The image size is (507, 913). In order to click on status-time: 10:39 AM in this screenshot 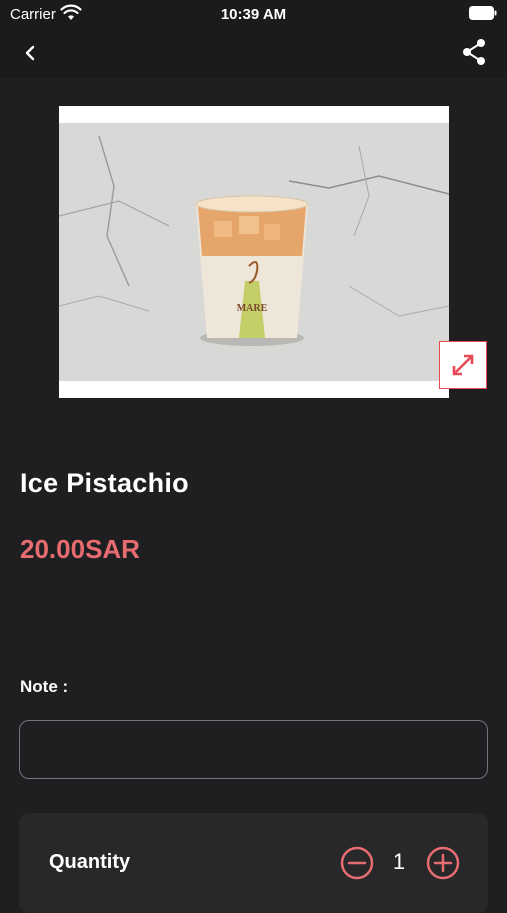, I will do `click(253, 14)`.